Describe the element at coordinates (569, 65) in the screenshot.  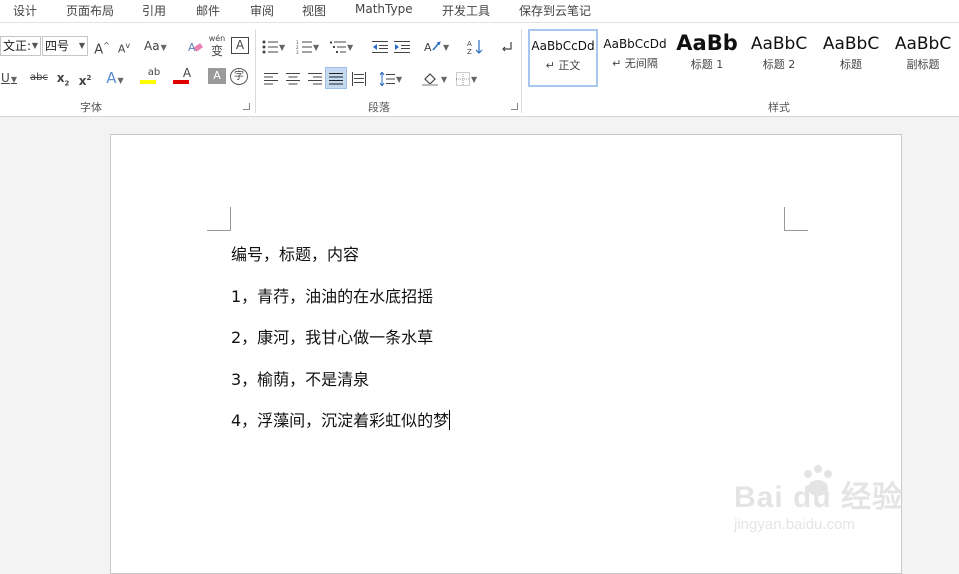
I see `style-name-text: 正文` at that location.